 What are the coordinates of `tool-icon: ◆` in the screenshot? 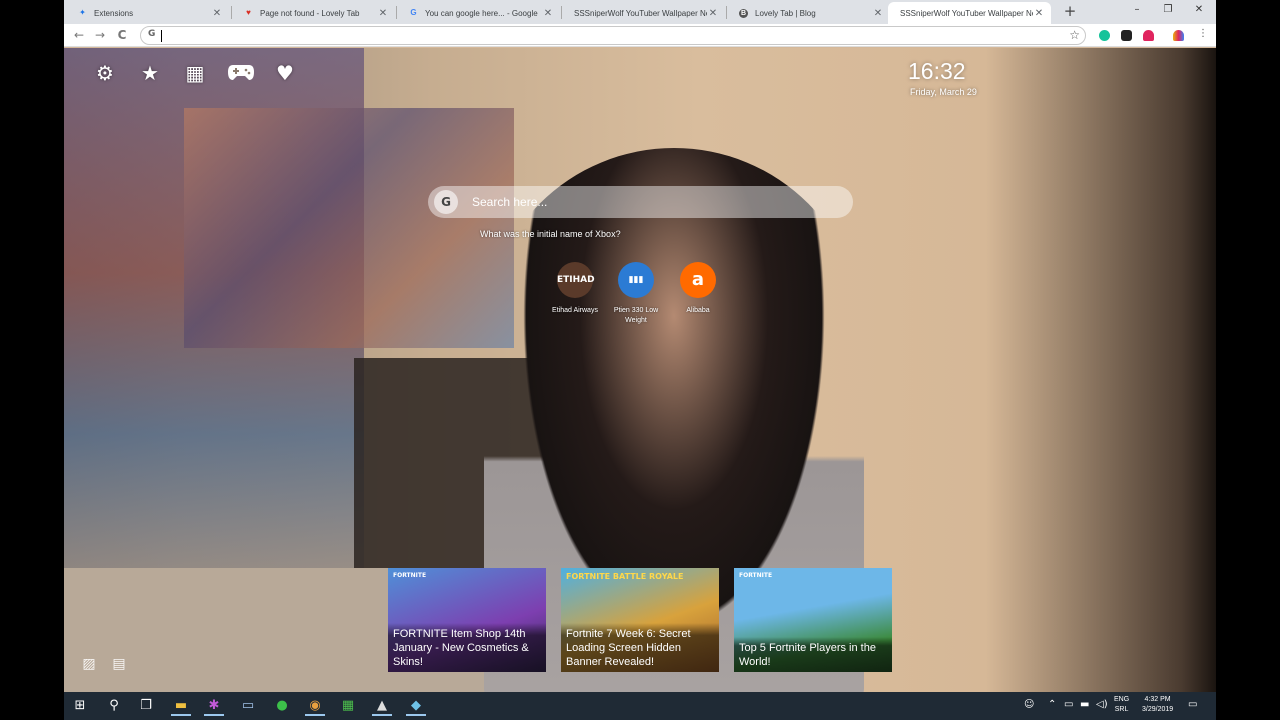 It's located at (416, 706).